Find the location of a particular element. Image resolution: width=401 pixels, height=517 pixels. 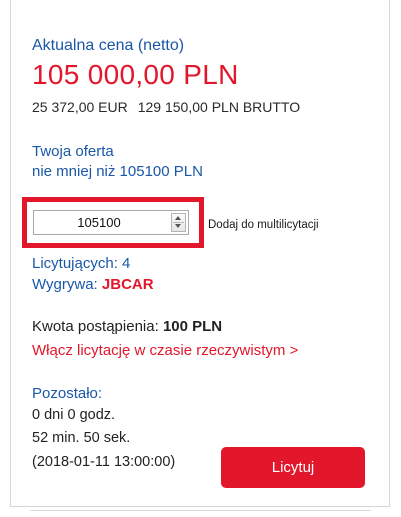

remaining-days-hours: 0 dni 0 godz. is located at coordinates (74, 415).